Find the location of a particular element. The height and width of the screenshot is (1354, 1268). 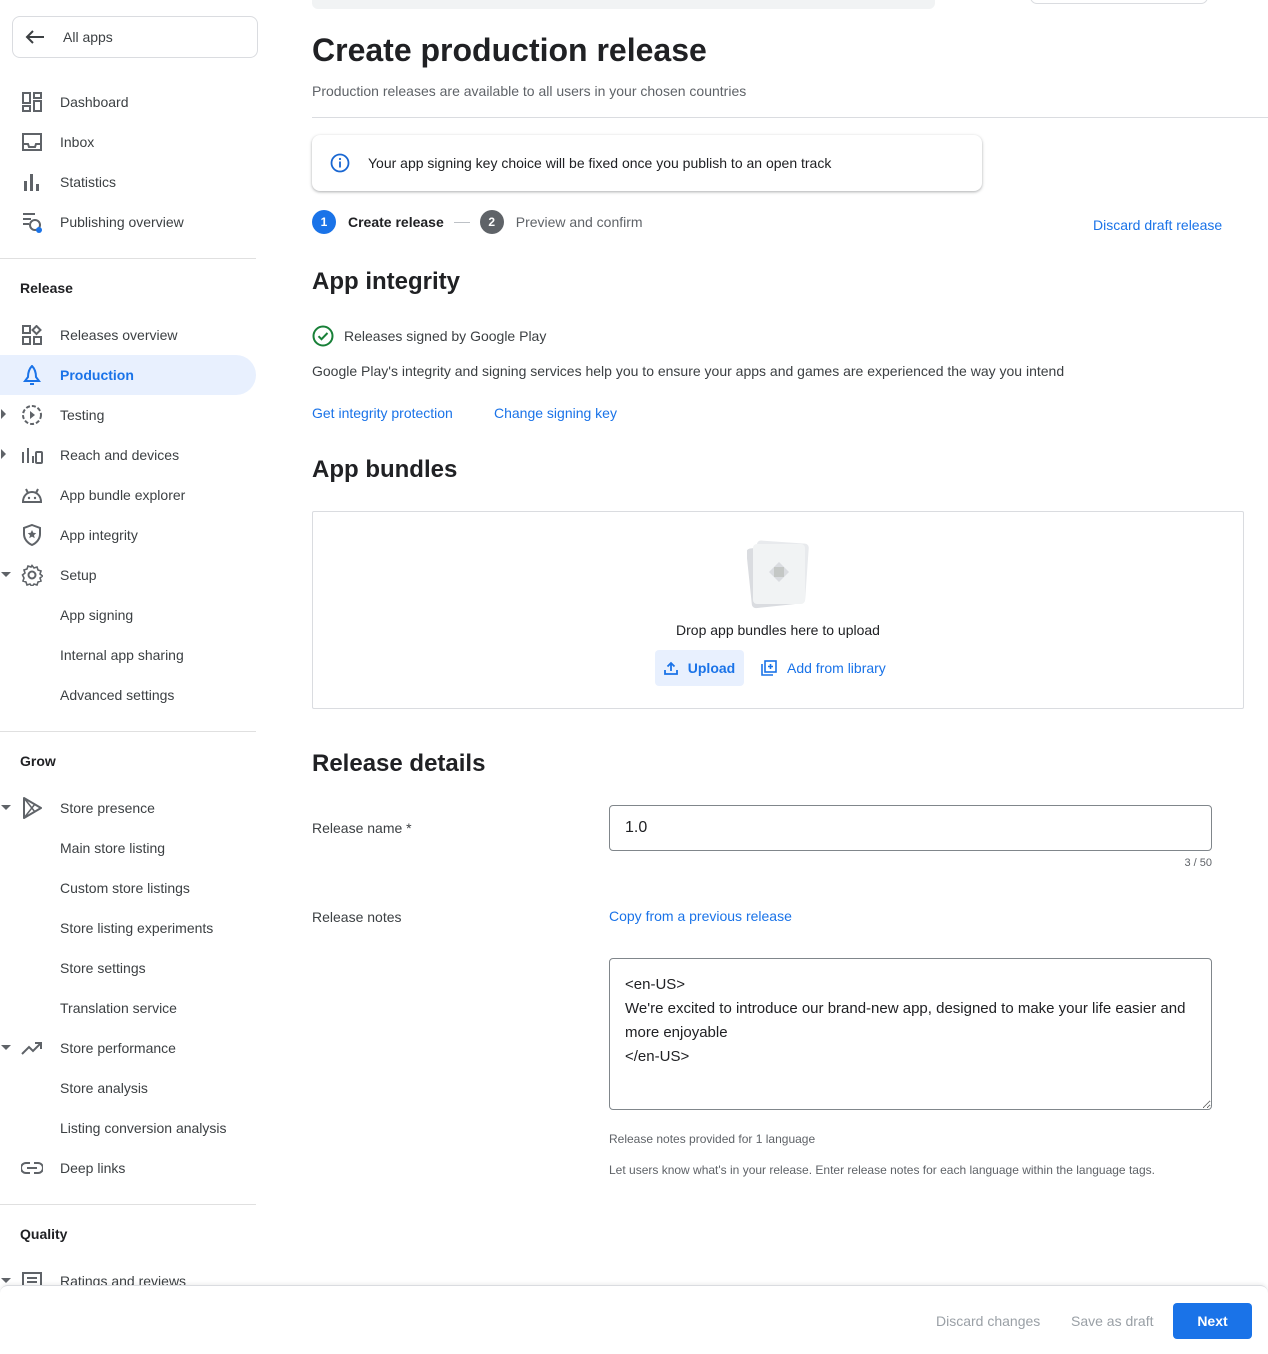

sidebar-item-app-bundle-explorer: App bundle explorer is located at coordinates (128, 495).